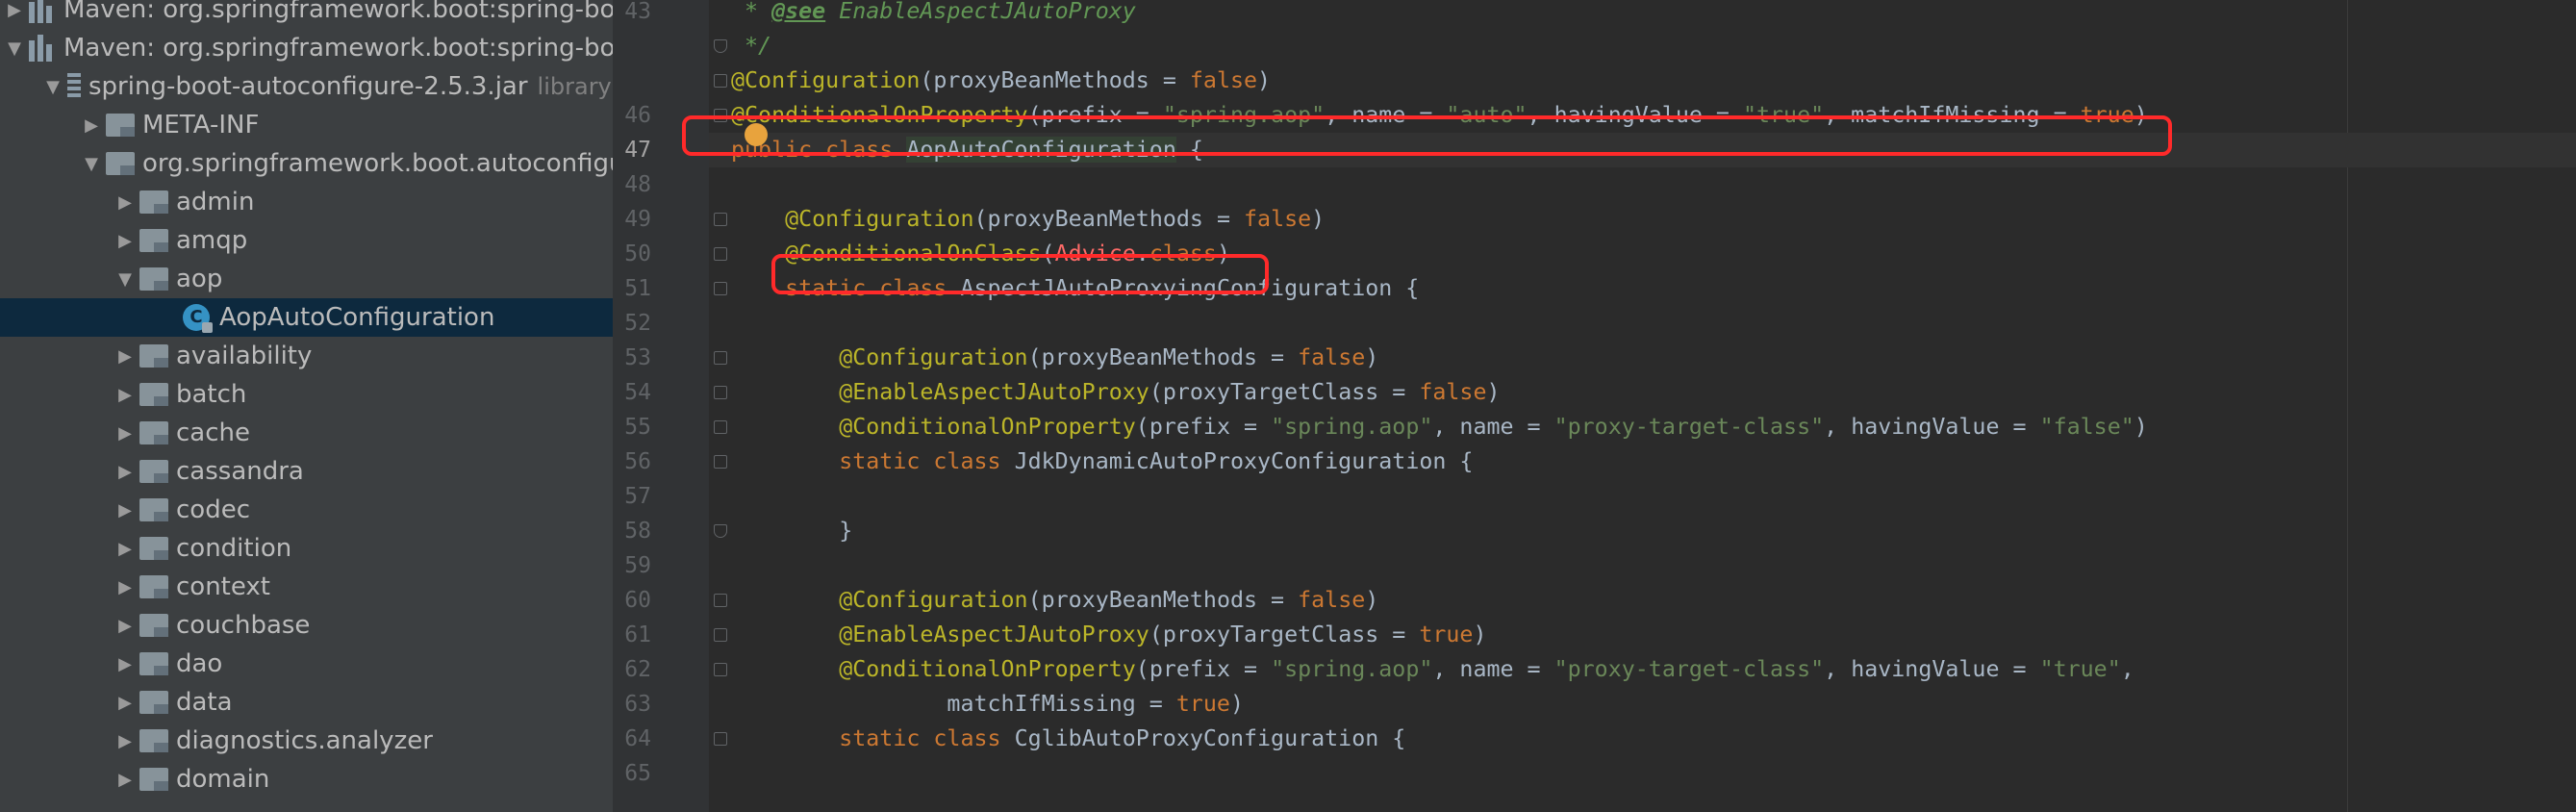 This screenshot has width=2576, height=812. What do you see at coordinates (306, 471) in the screenshot?
I see `tree-row: ▶ cassandra` at bounding box center [306, 471].